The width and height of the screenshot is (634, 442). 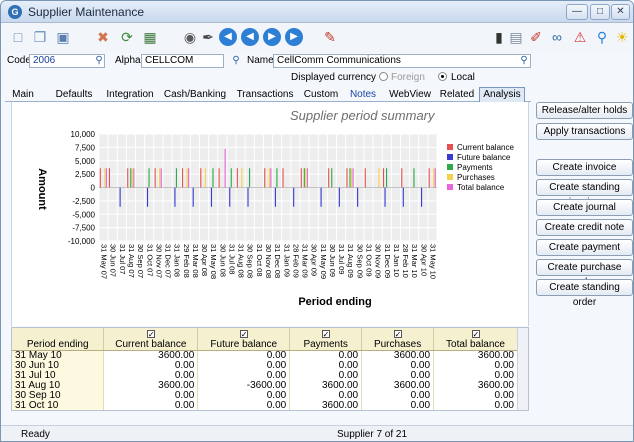 What do you see at coordinates (265, 365) in the screenshot?
I see `table-row: 30 Jun 10 0.00 0.00 0.00 0.00 0.00` at bounding box center [265, 365].